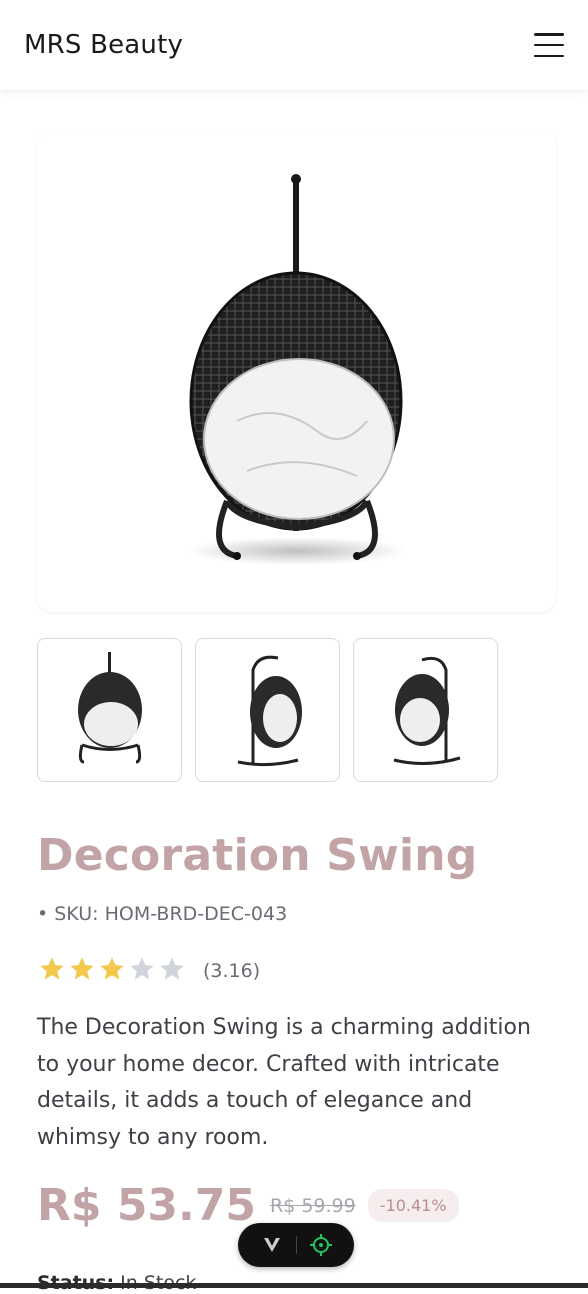 This screenshot has height=1294, width=588. Describe the element at coordinates (103, 45) in the screenshot. I see `brand-logo: MRS Beauty` at that location.